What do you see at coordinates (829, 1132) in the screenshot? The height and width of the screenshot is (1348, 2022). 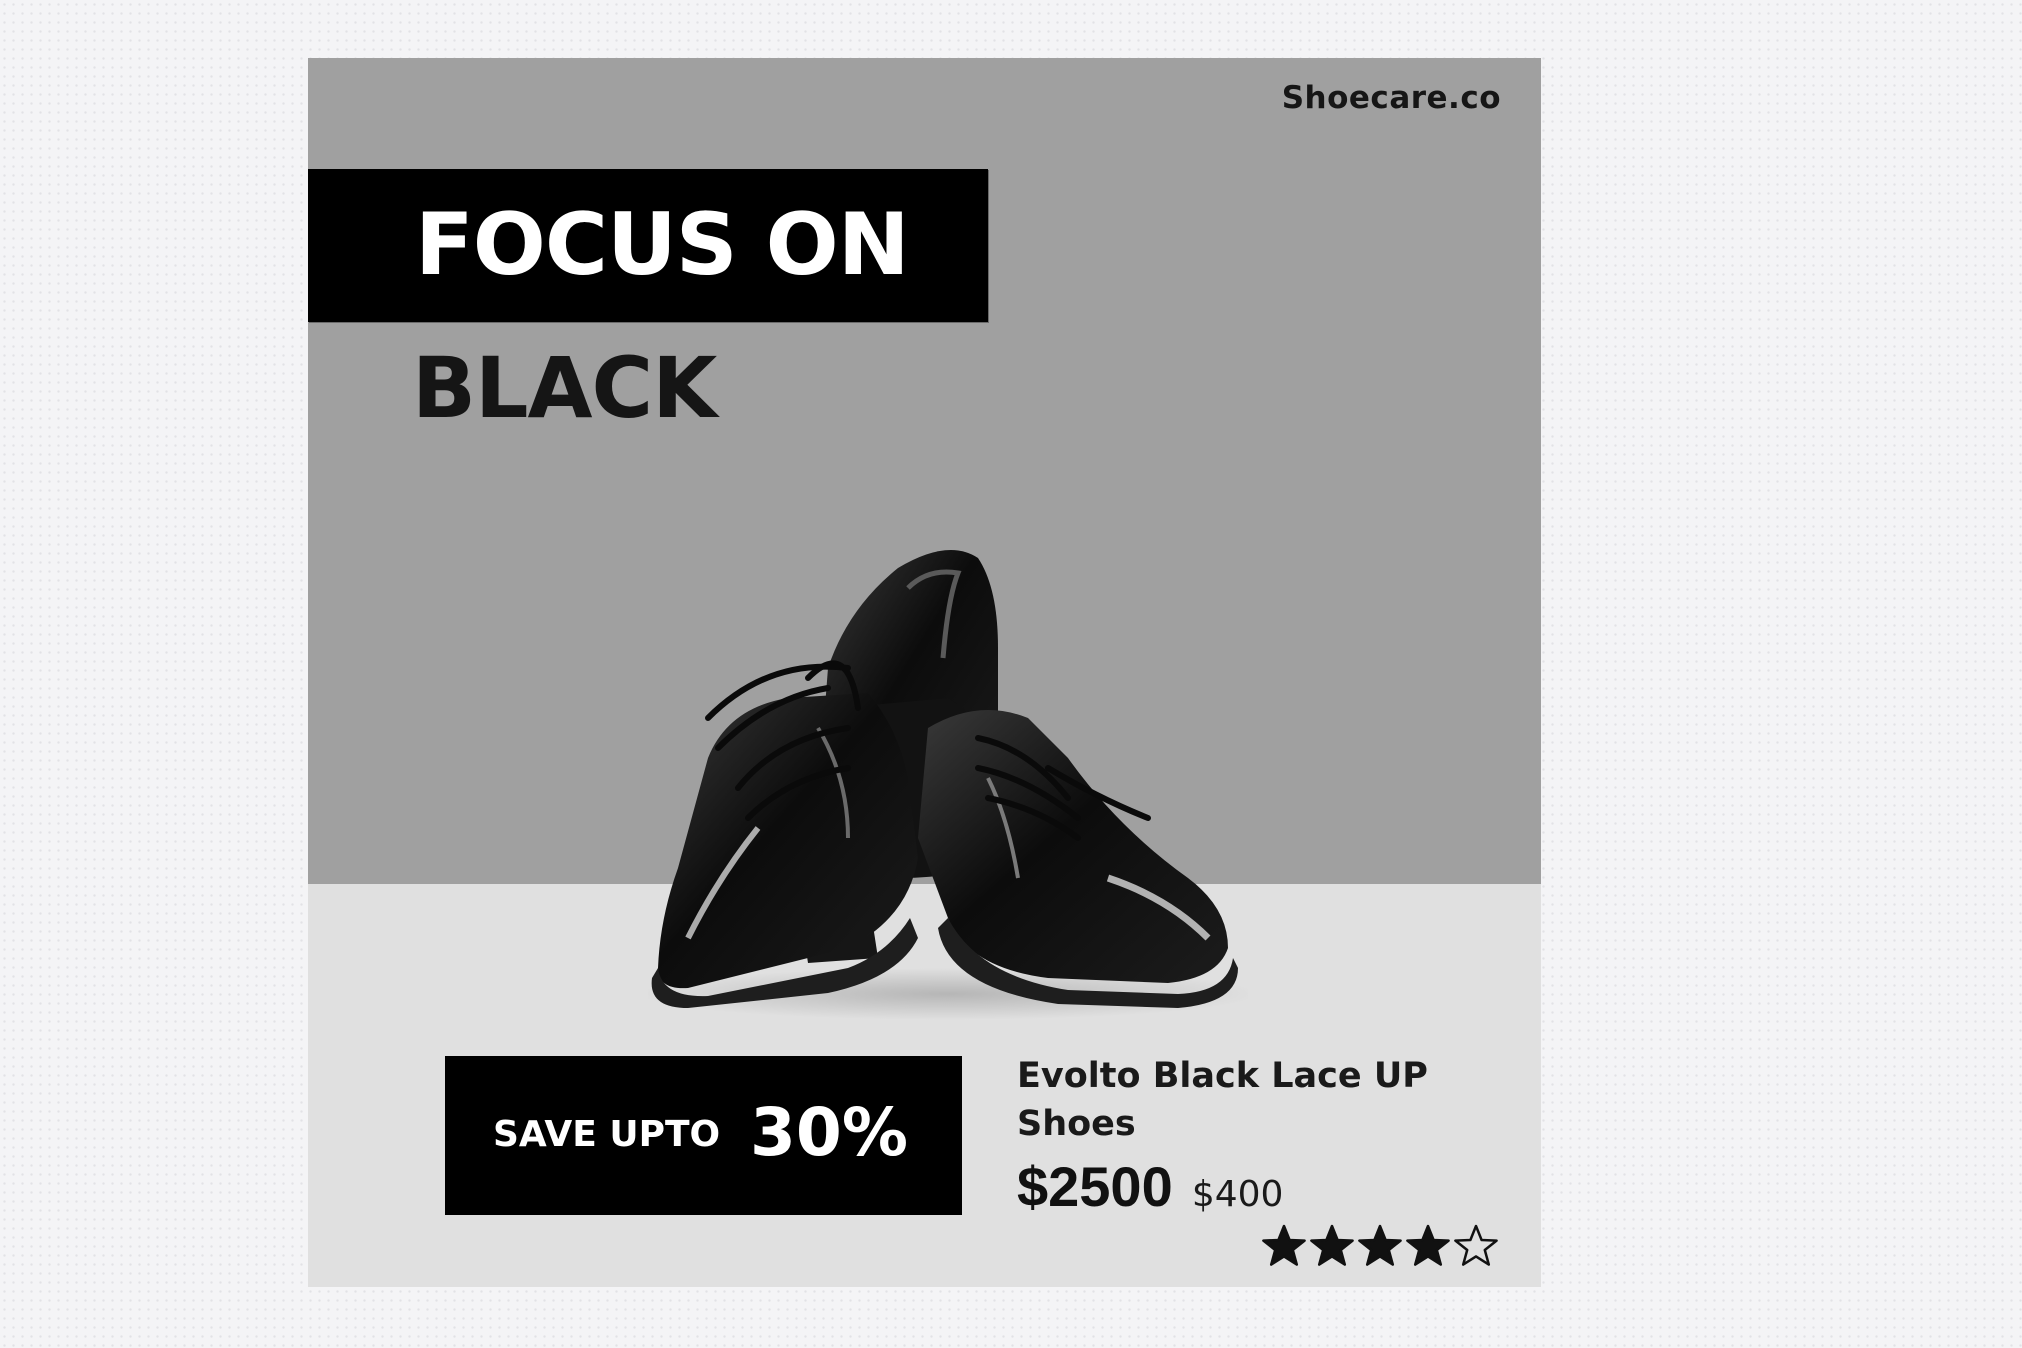 I see `discount-percent: 30%` at bounding box center [829, 1132].